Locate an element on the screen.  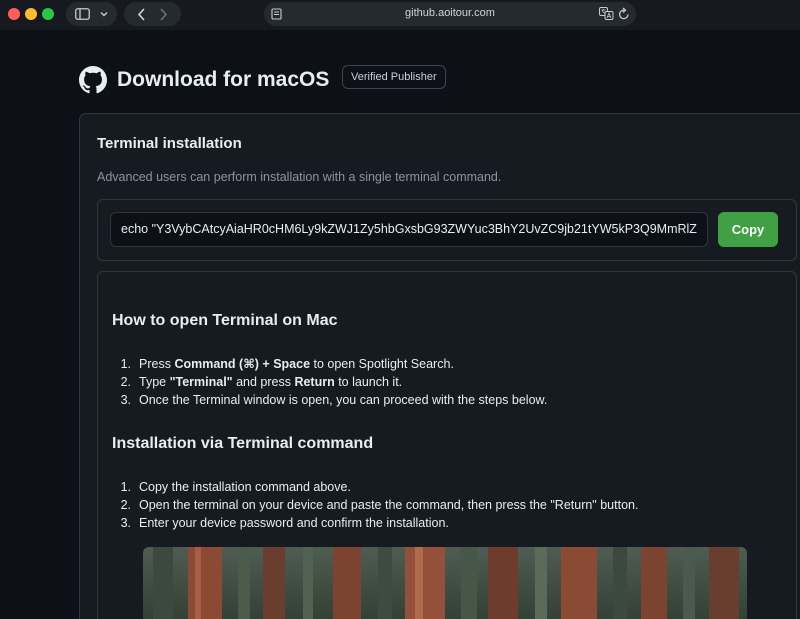
install-via-terminal-heading: Installation via Terminal command is located at coordinates (243, 443).